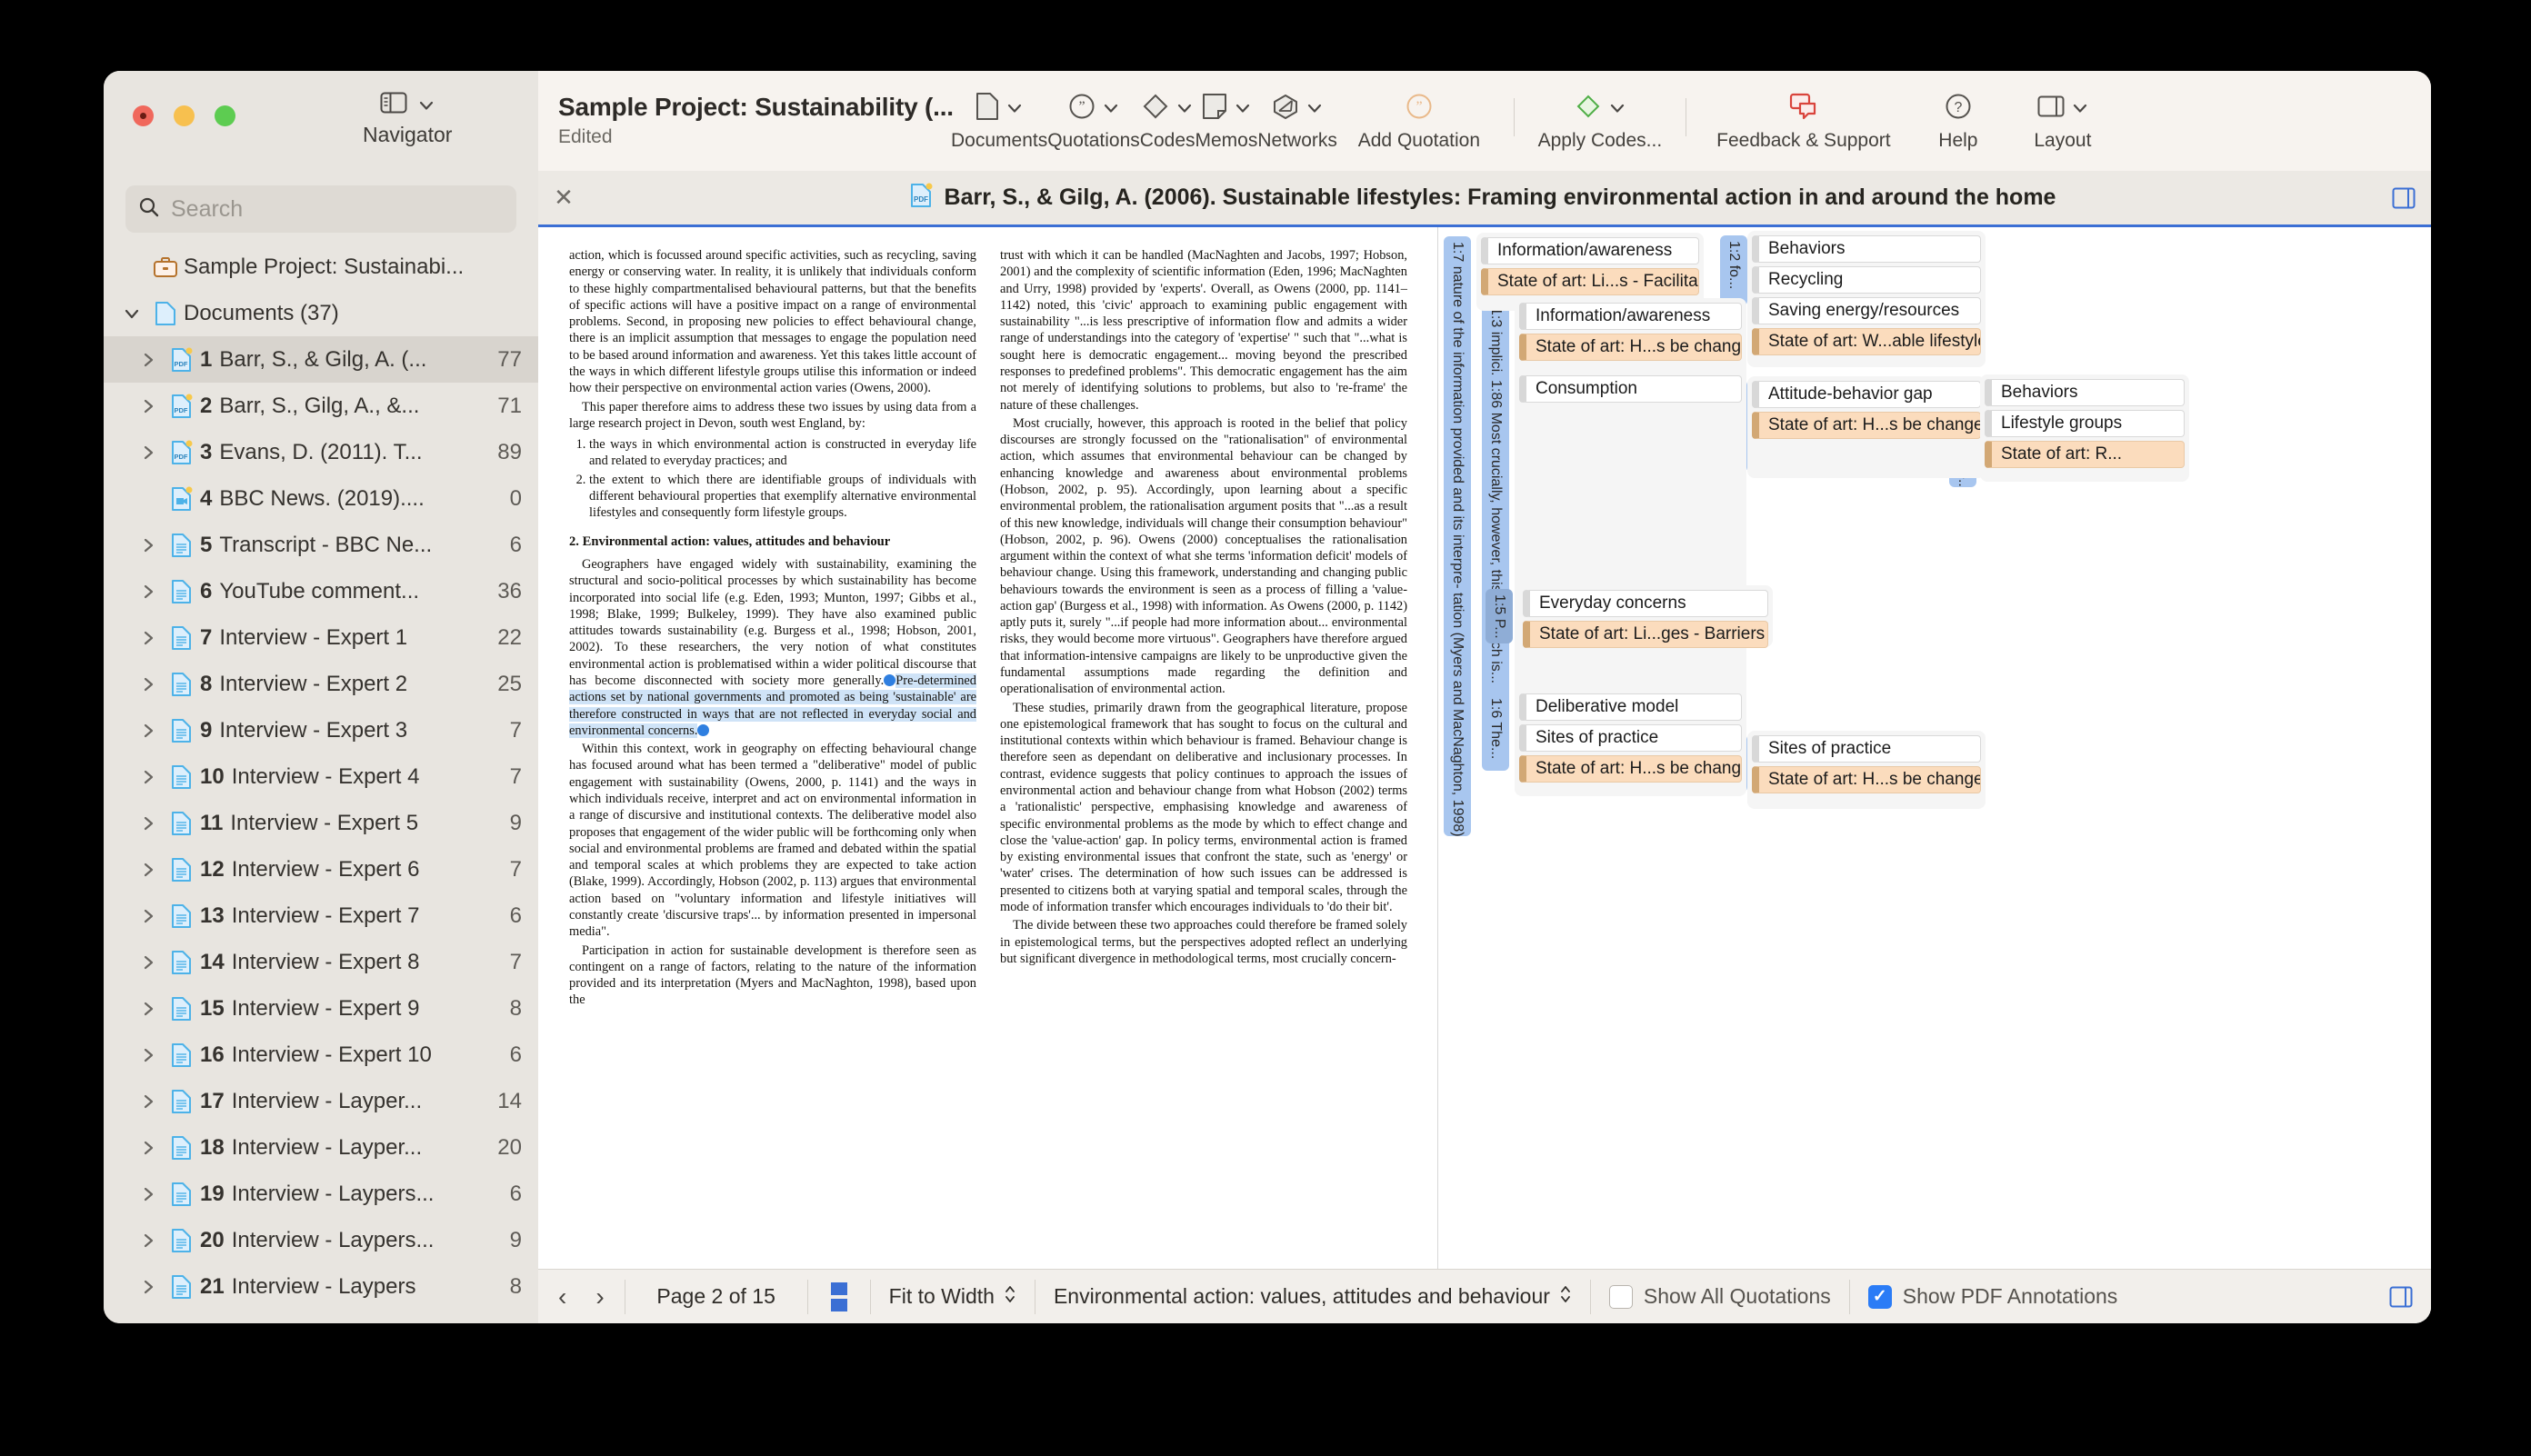 This screenshot has width=2531, height=1456. What do you see at coordinates (321, 776) in the screenshot?
I see `sidebar-document-item: 10 Interview - Expert 4 7` at bounding box center [321, 776].